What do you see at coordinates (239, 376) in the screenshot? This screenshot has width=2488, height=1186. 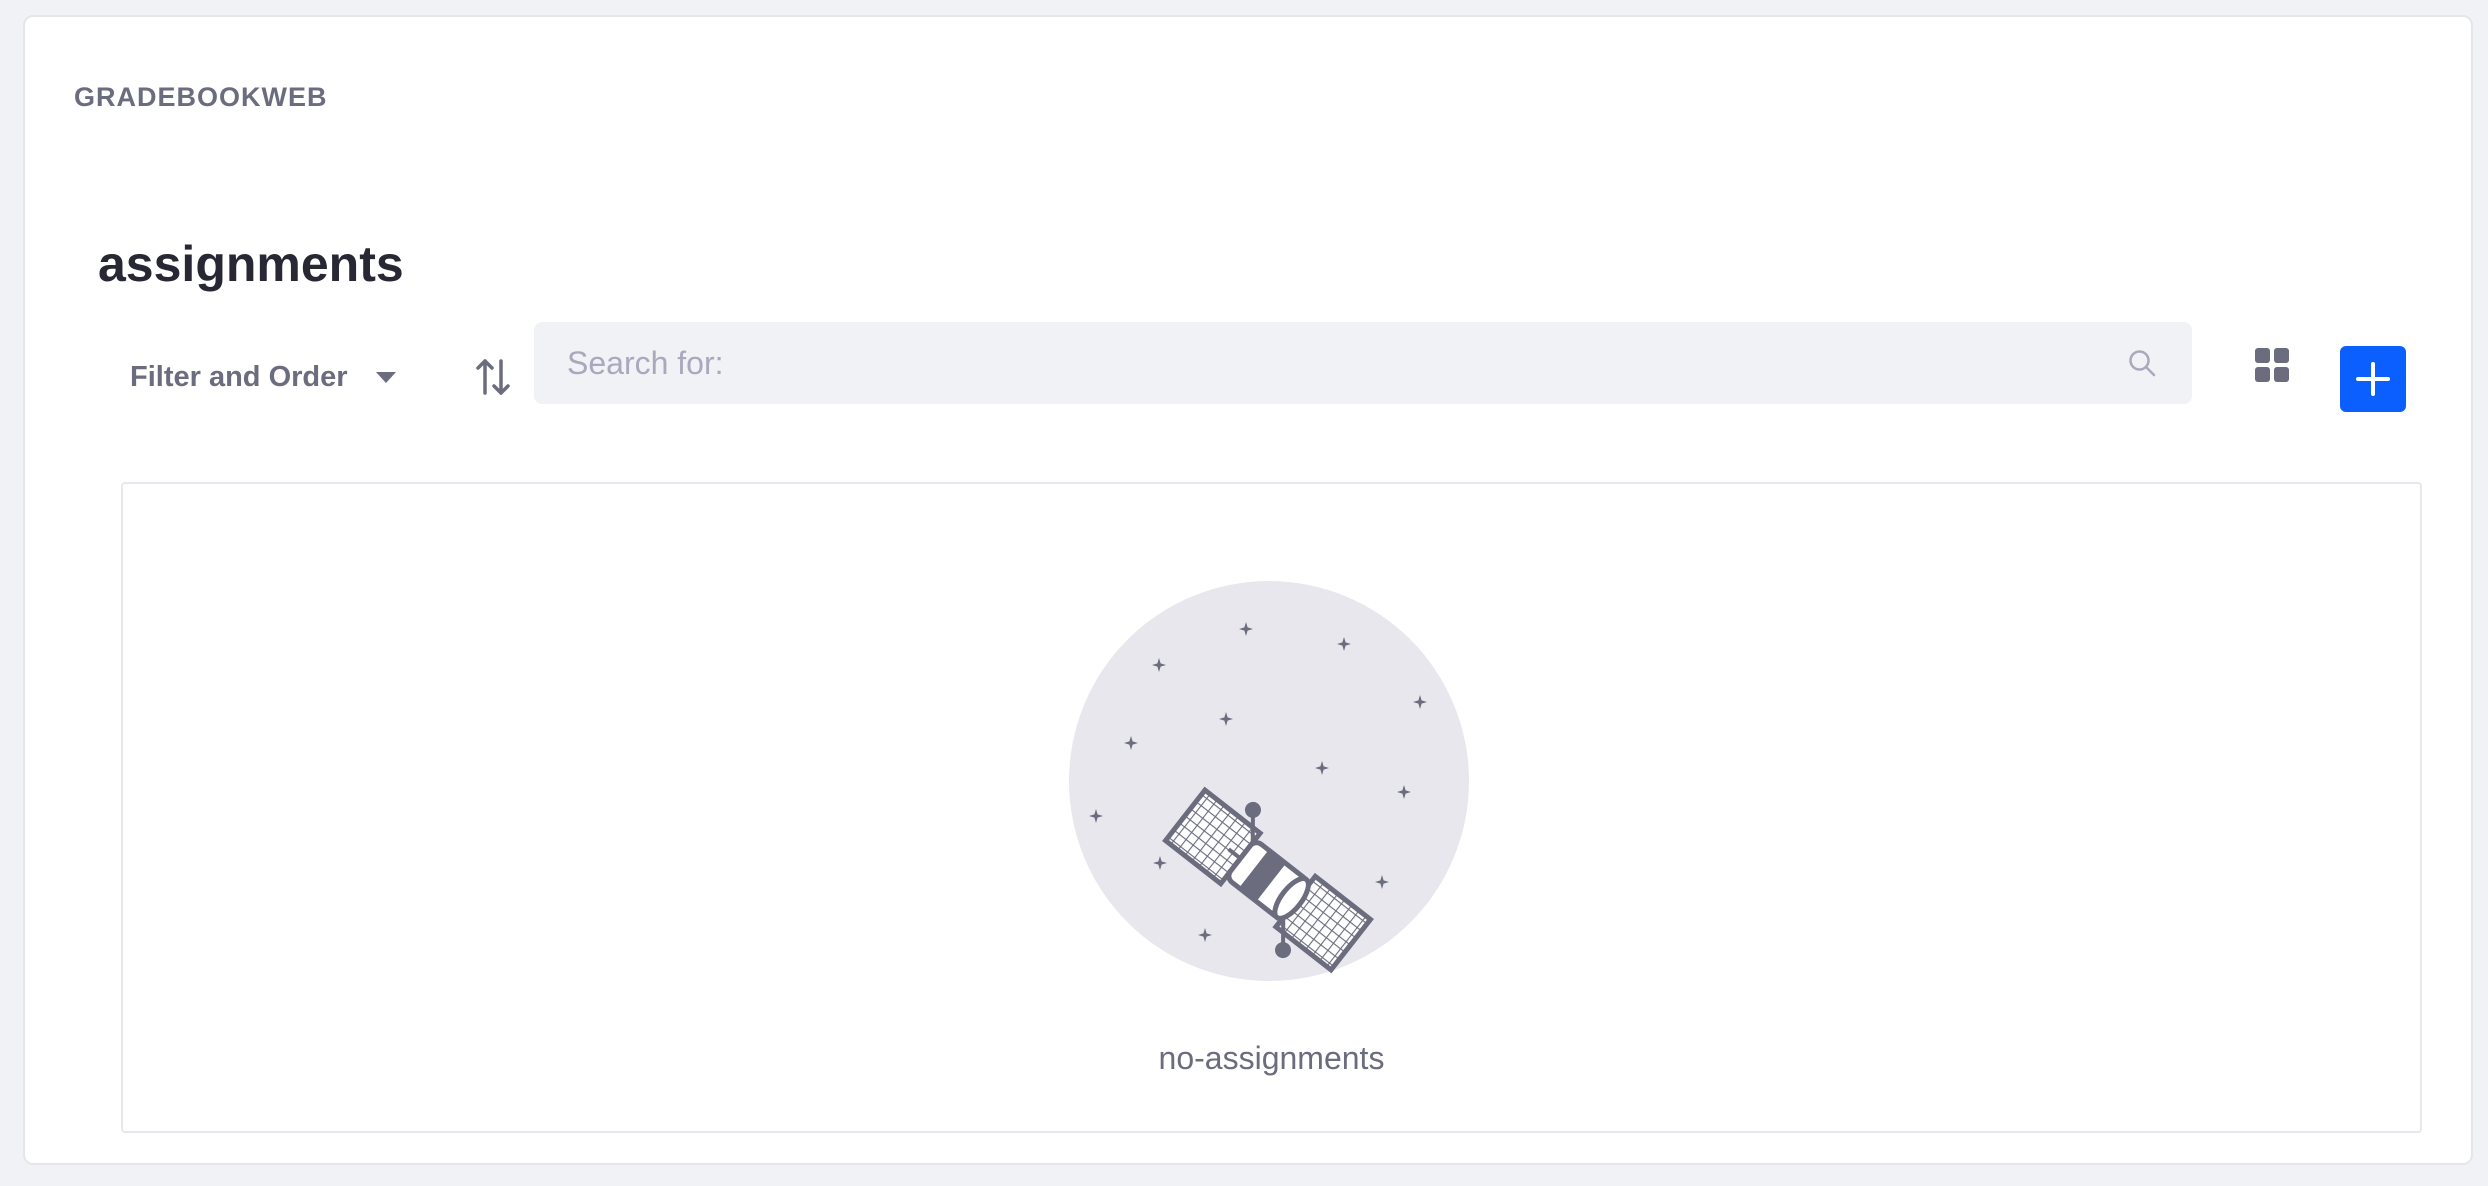 I see `filter-and-order-label: Filter and Order` at bounding box center [239, 376].